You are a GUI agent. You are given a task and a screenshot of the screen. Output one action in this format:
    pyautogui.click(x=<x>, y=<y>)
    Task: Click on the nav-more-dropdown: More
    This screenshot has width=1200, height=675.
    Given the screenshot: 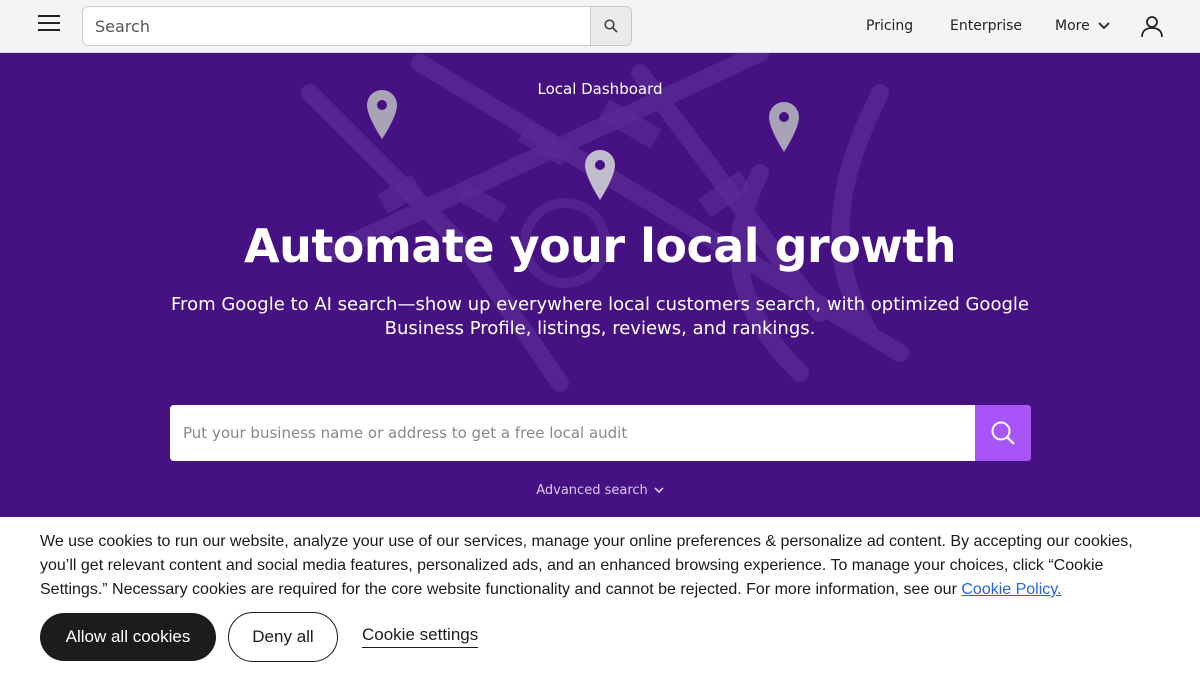 What is the action you would take?
    pyautogui.click(x=1082, y=26)
    